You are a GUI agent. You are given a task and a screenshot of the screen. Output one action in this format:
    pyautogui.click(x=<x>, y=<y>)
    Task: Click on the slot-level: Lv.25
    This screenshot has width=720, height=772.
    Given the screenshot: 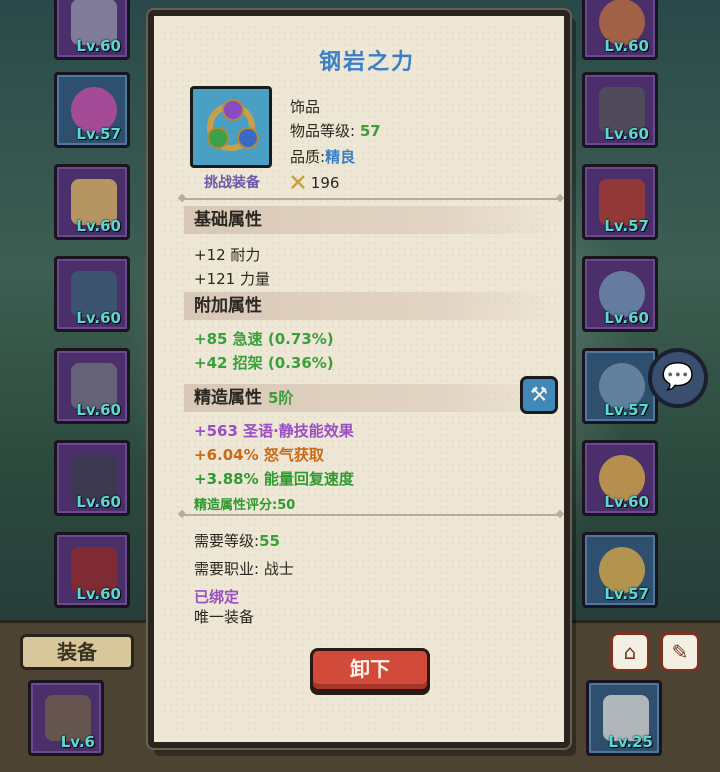 What is the action you would take?
    pyautogui.click(x=630, y=742)
    